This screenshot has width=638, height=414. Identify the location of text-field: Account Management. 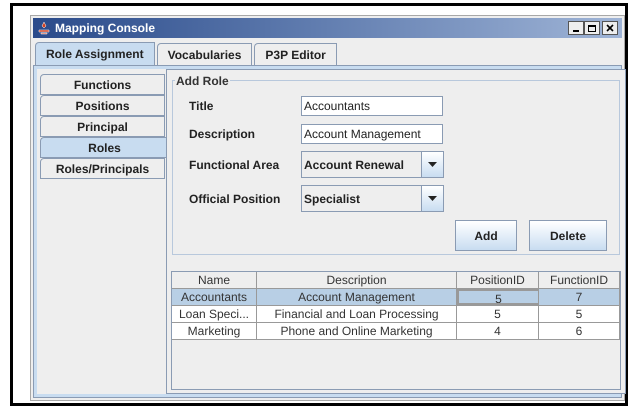
(372, 134).